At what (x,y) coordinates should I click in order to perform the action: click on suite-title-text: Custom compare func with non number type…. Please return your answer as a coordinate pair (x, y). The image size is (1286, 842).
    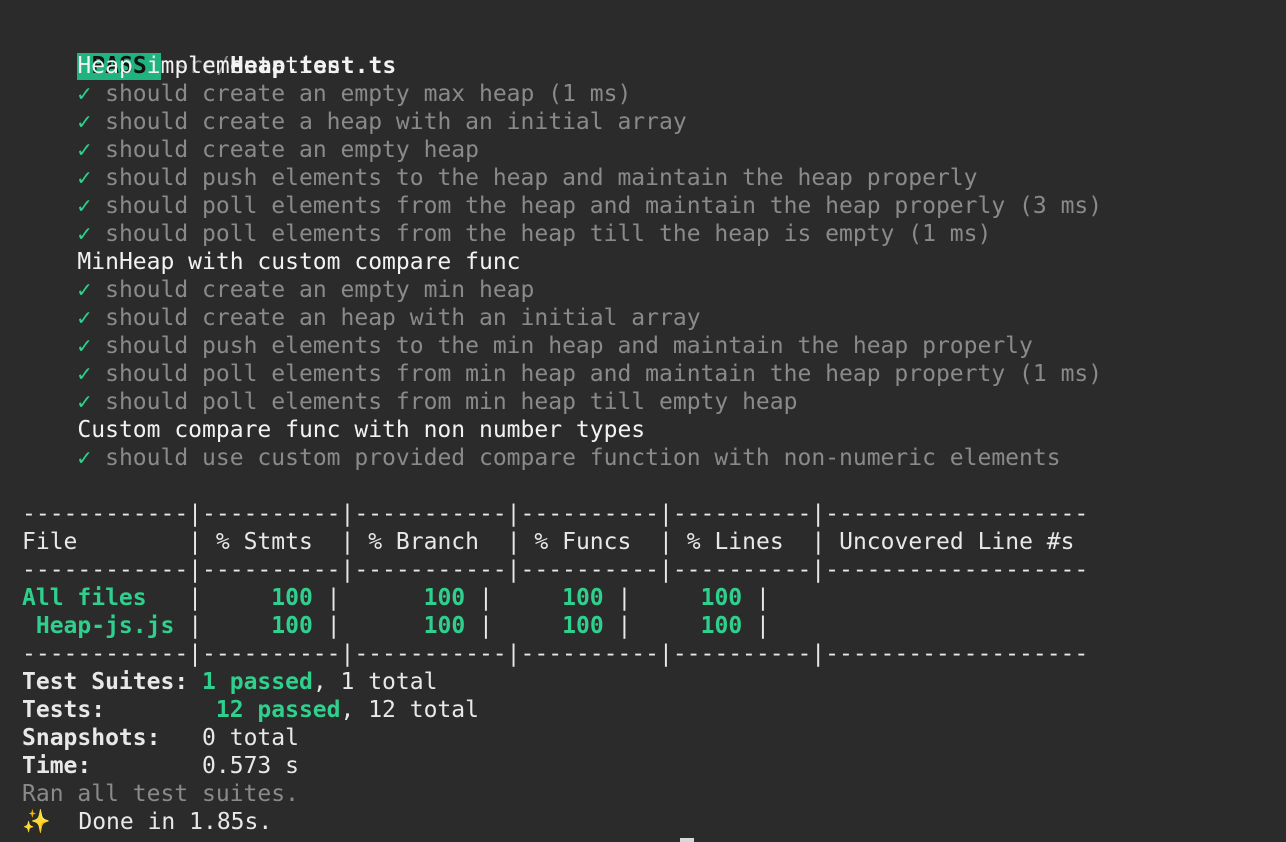
    Looking at the image, I should click on (361, 430).